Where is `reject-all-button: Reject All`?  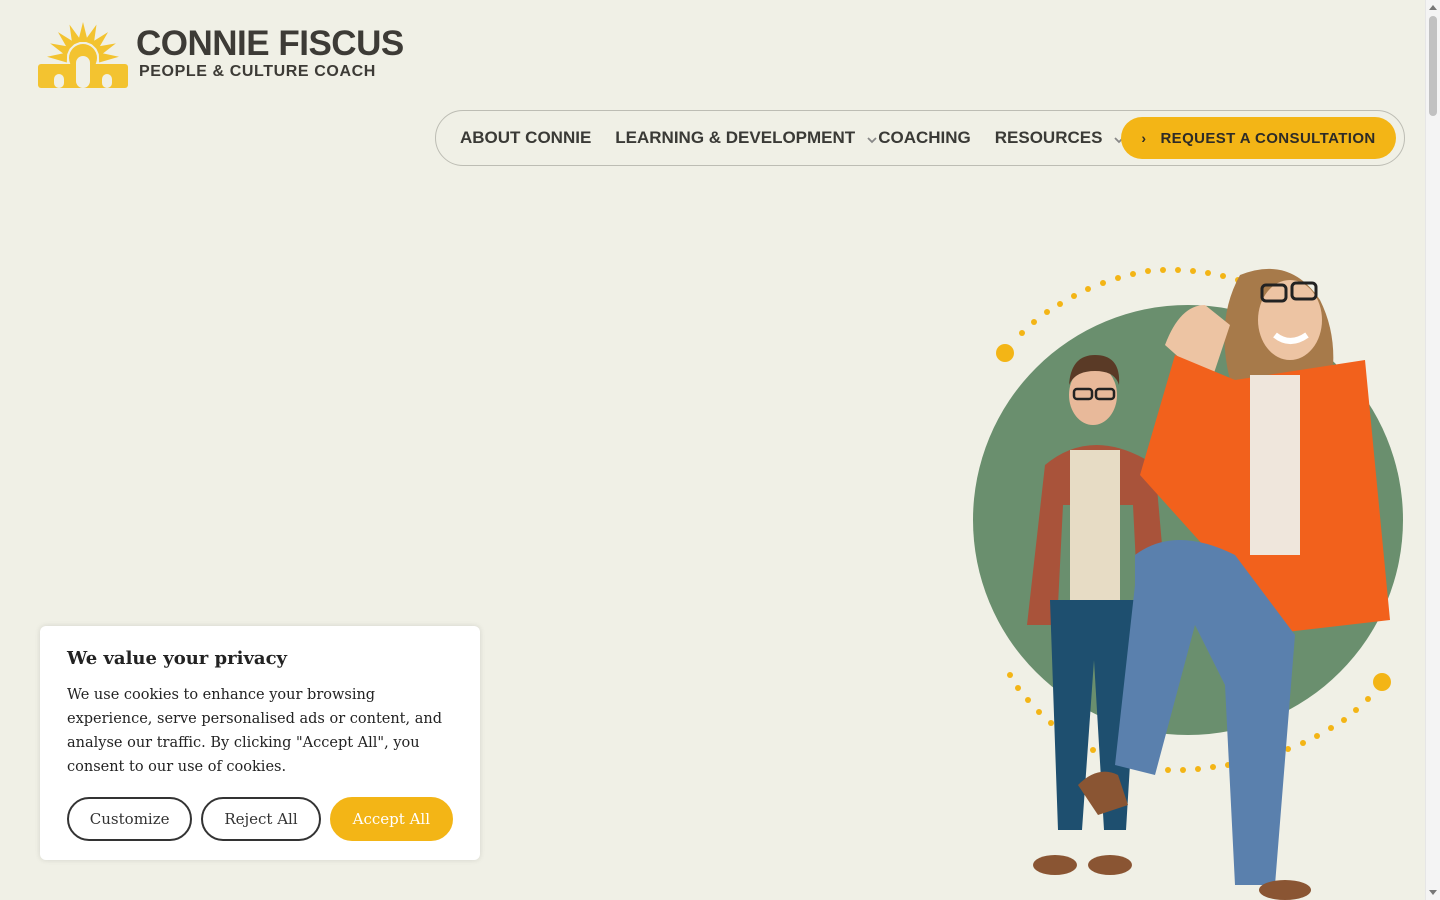
reject-all-button: Reject All is located at coordinates (261, 819).